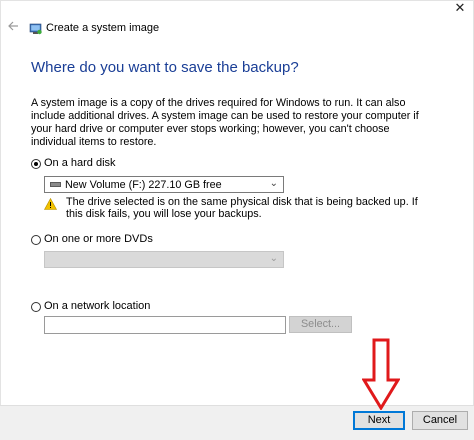 The height and width of the screenshot is (440, 474). What do you see at coordinates (55, 184) in the screenshot?
I see `drive-icon` at bounding box center [55, 184].